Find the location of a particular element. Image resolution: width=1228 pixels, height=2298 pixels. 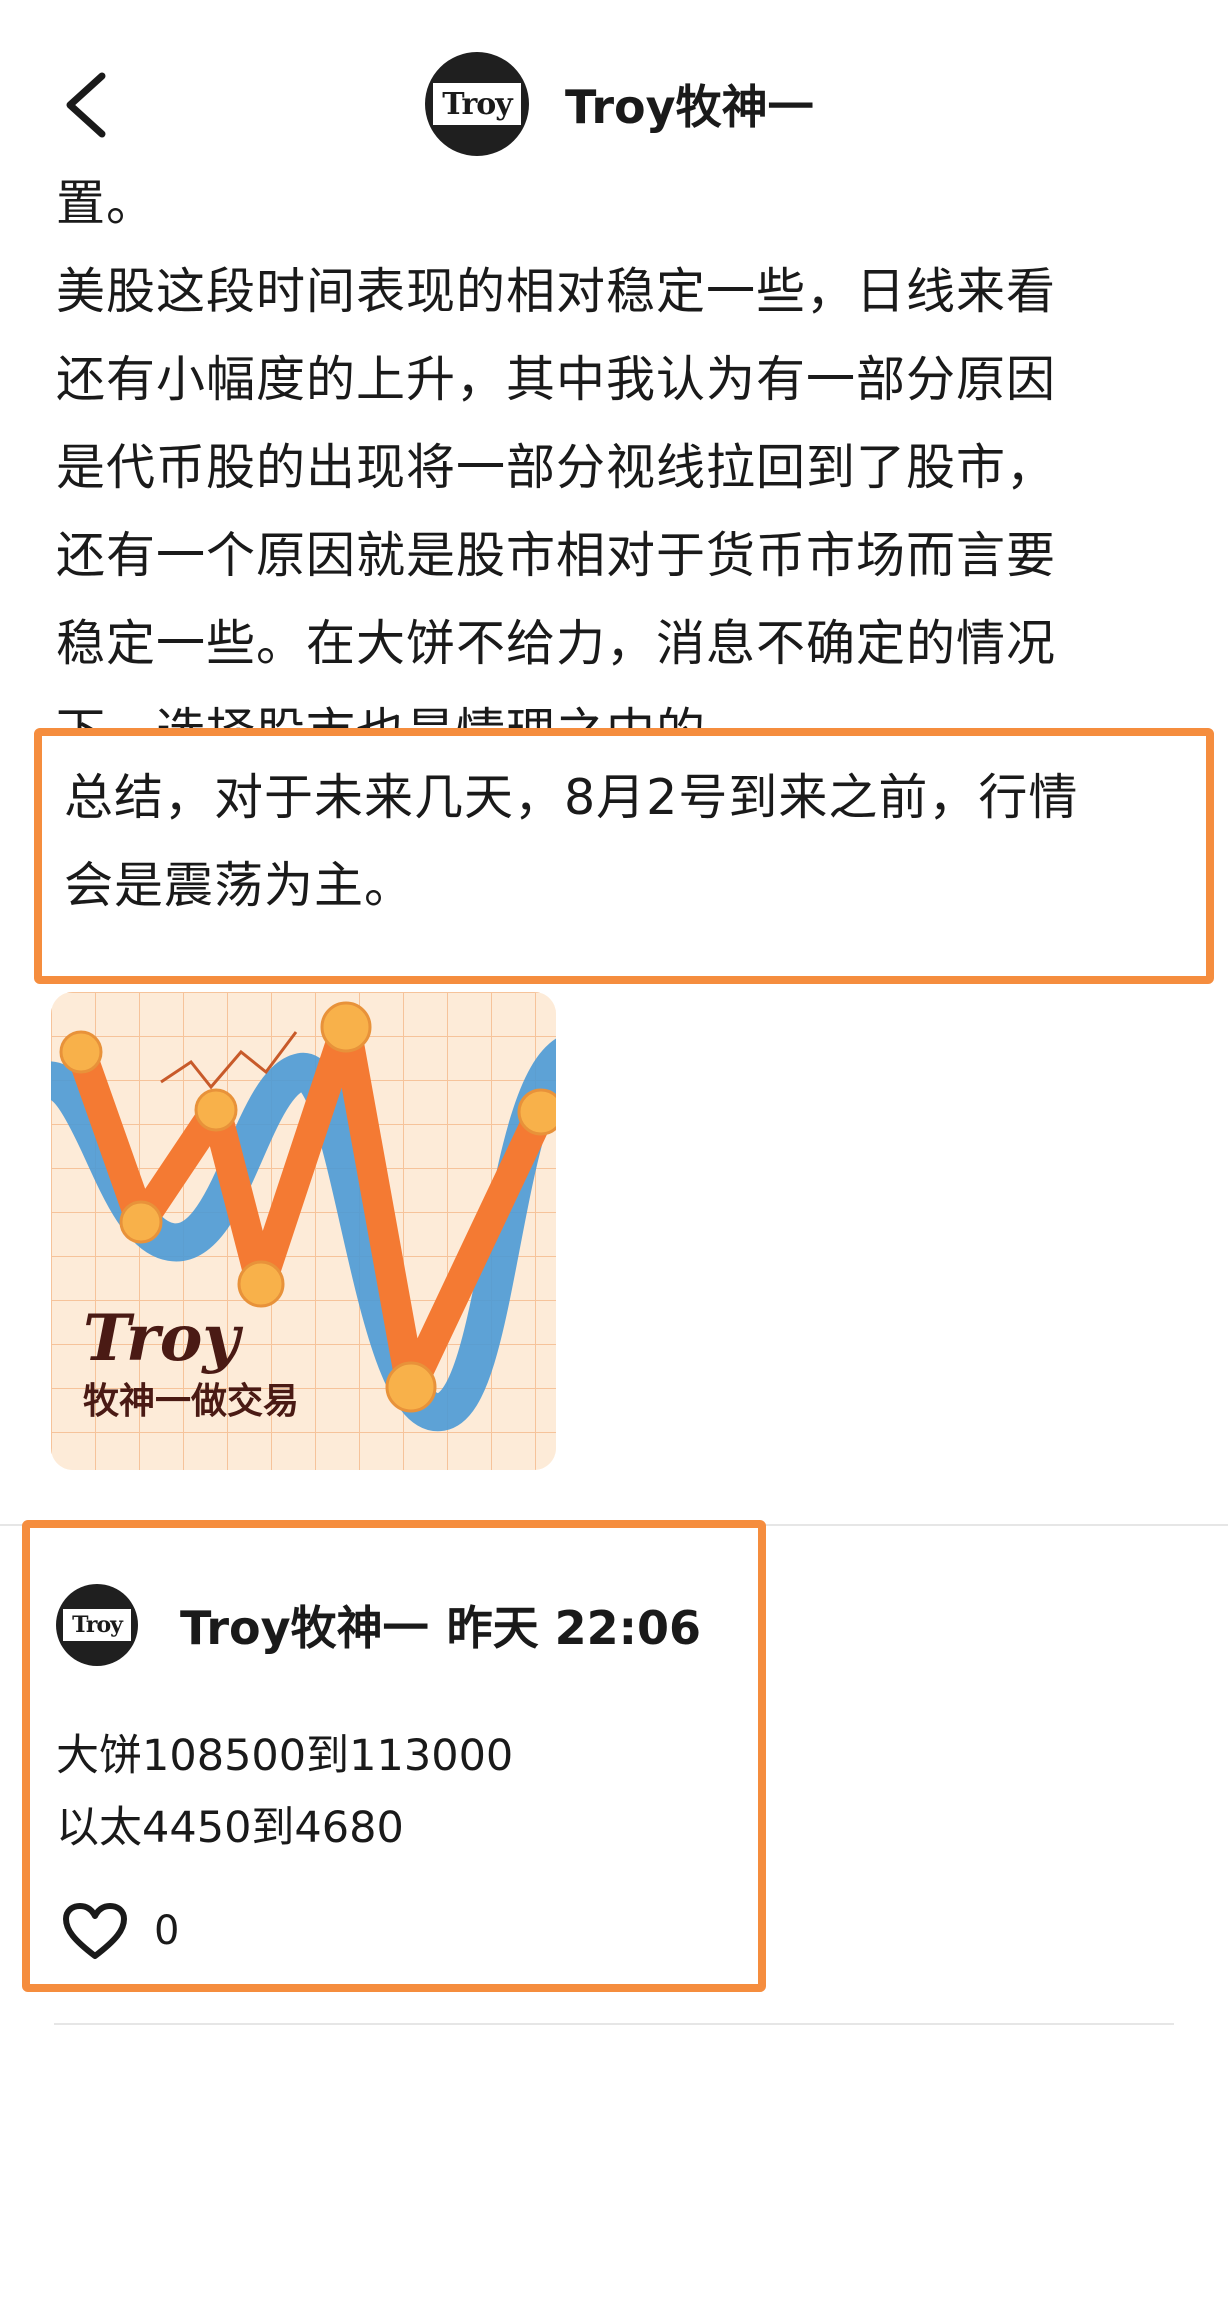

chevron-left-icon is located at coordinates (86, 105).